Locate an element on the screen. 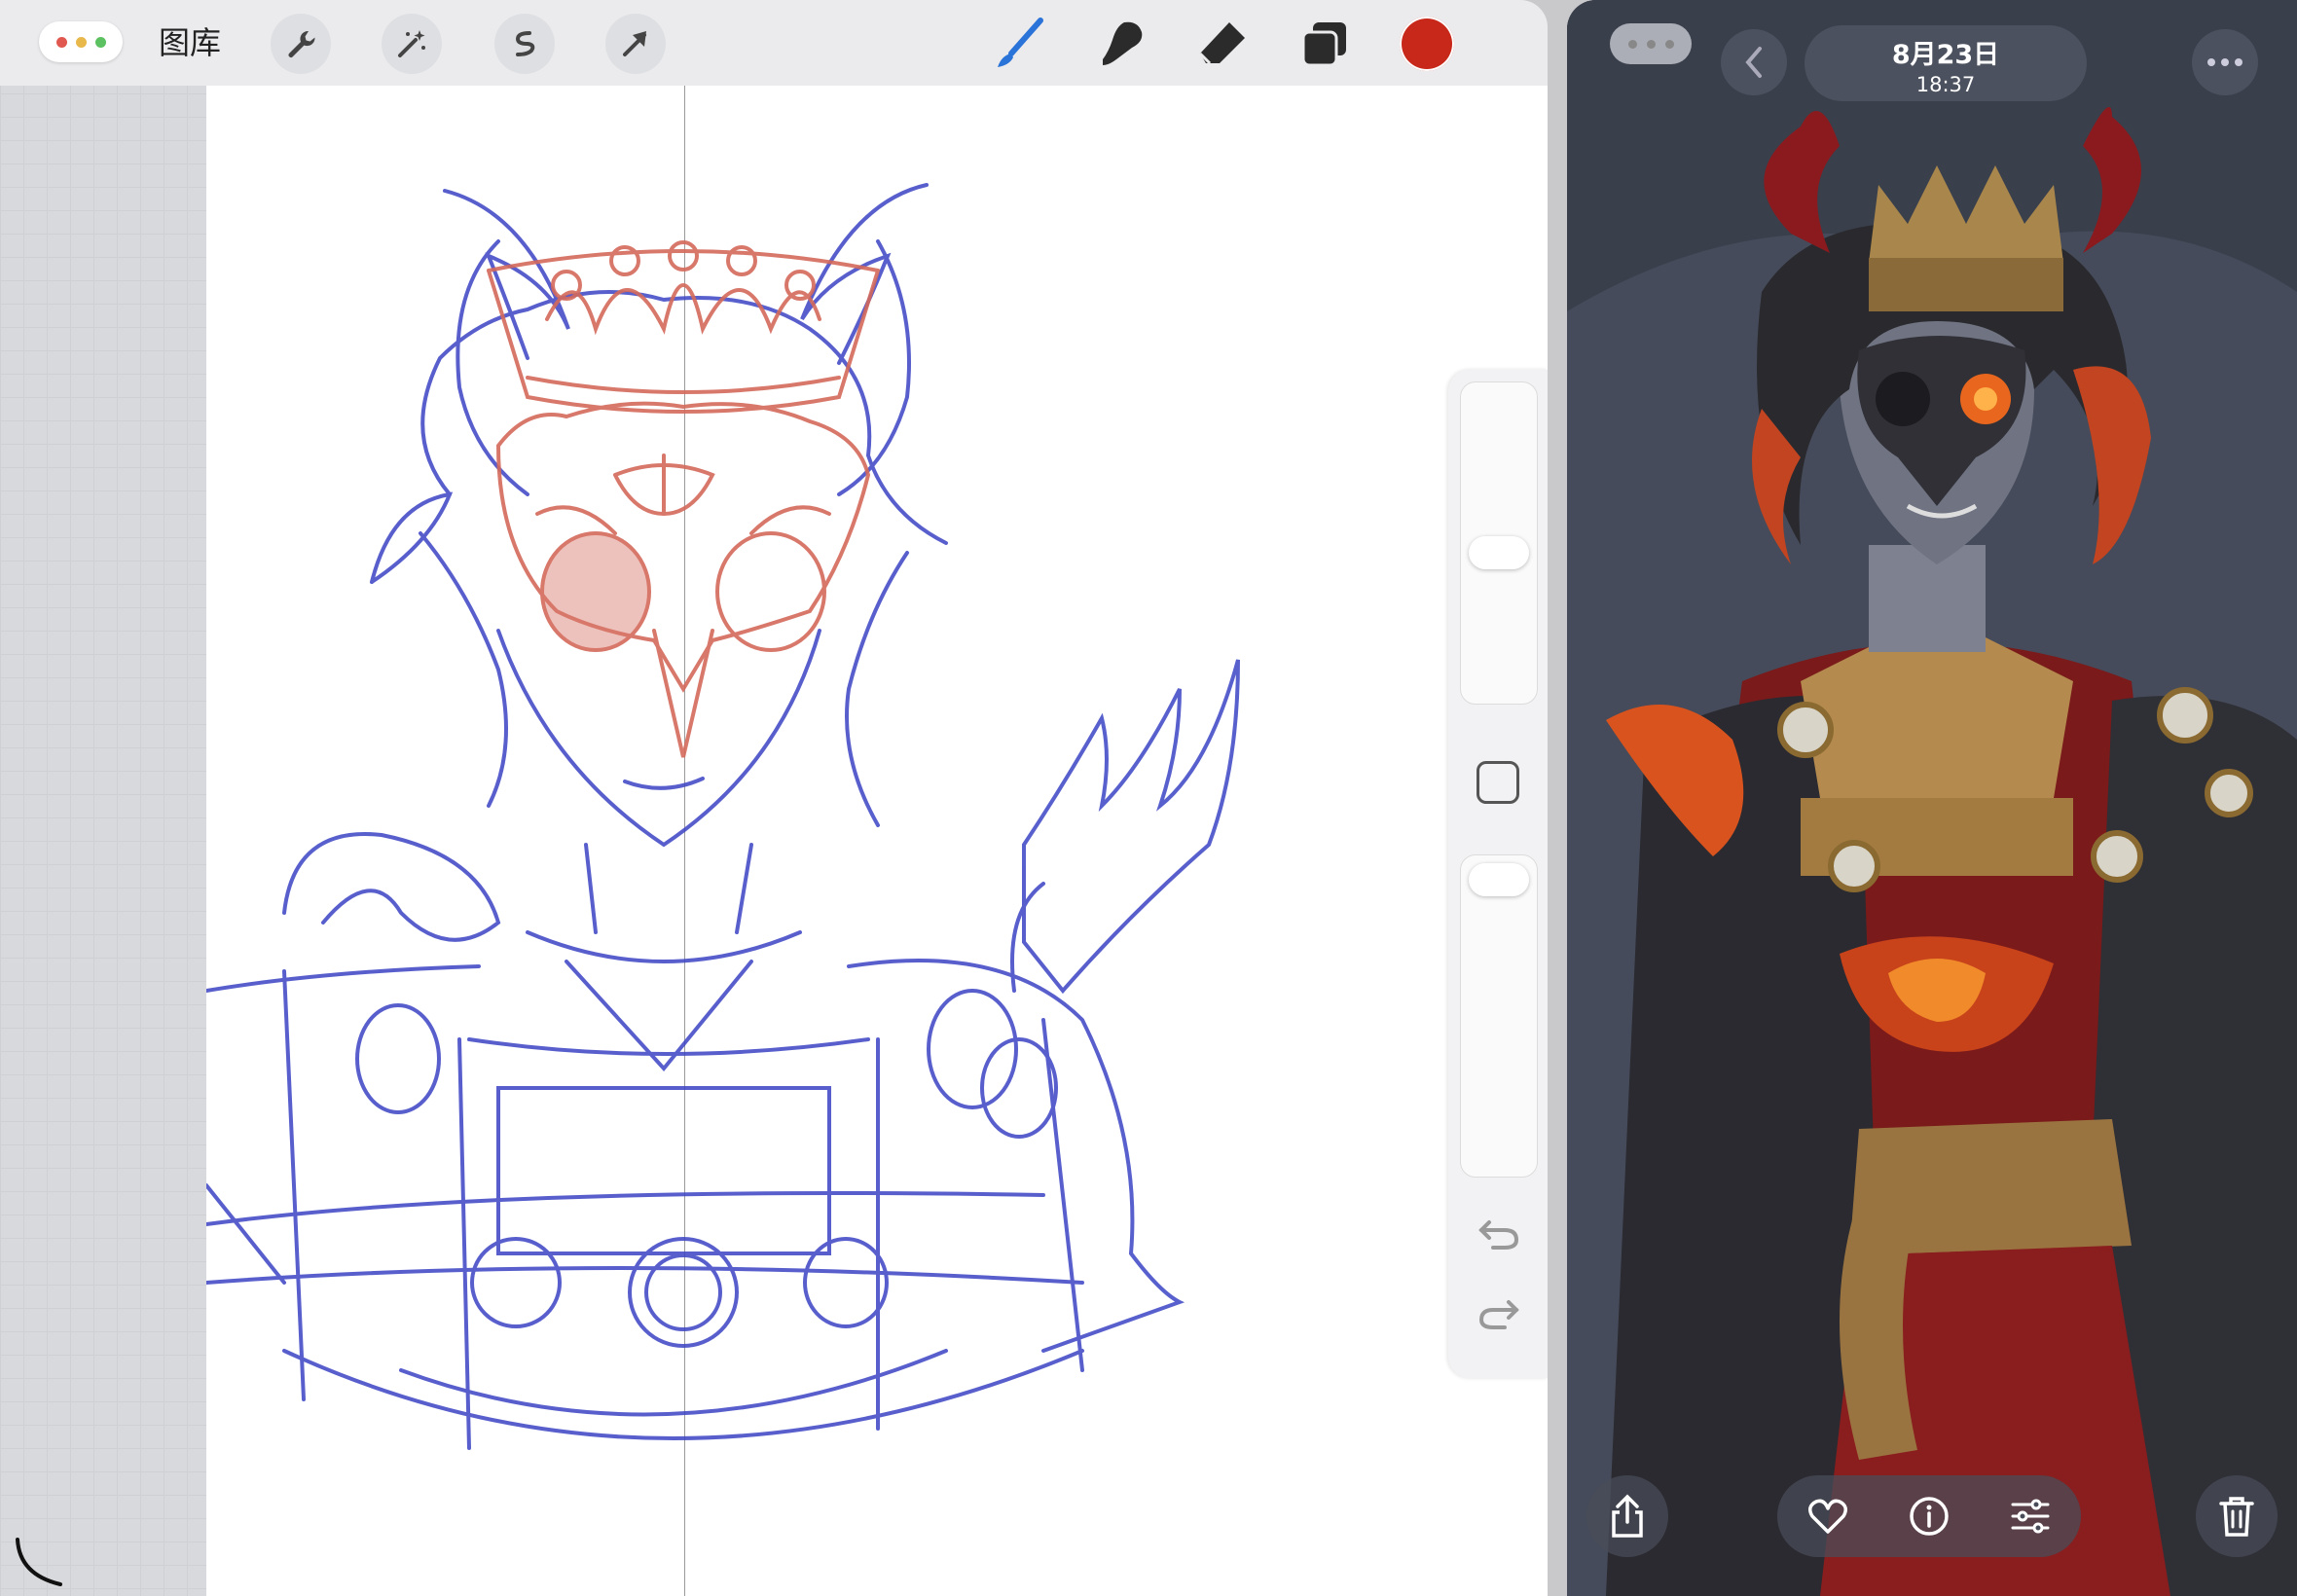  chevron-left-icon is located at coordinates (1753, 63).